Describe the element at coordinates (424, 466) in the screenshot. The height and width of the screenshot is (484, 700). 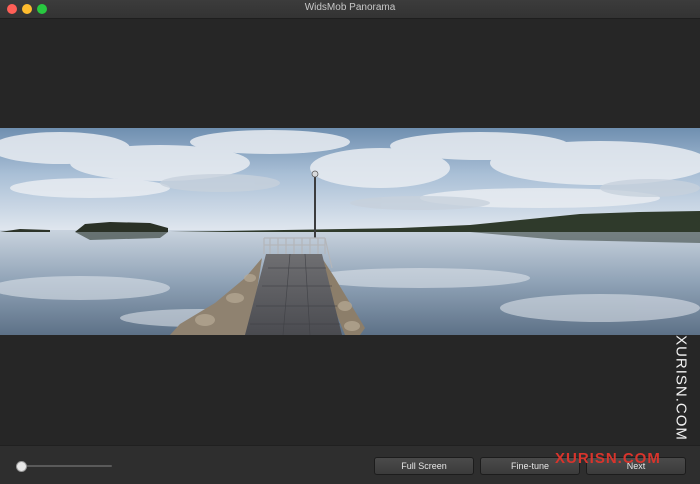
I see `full-screen-button: Full Screen` at that location.